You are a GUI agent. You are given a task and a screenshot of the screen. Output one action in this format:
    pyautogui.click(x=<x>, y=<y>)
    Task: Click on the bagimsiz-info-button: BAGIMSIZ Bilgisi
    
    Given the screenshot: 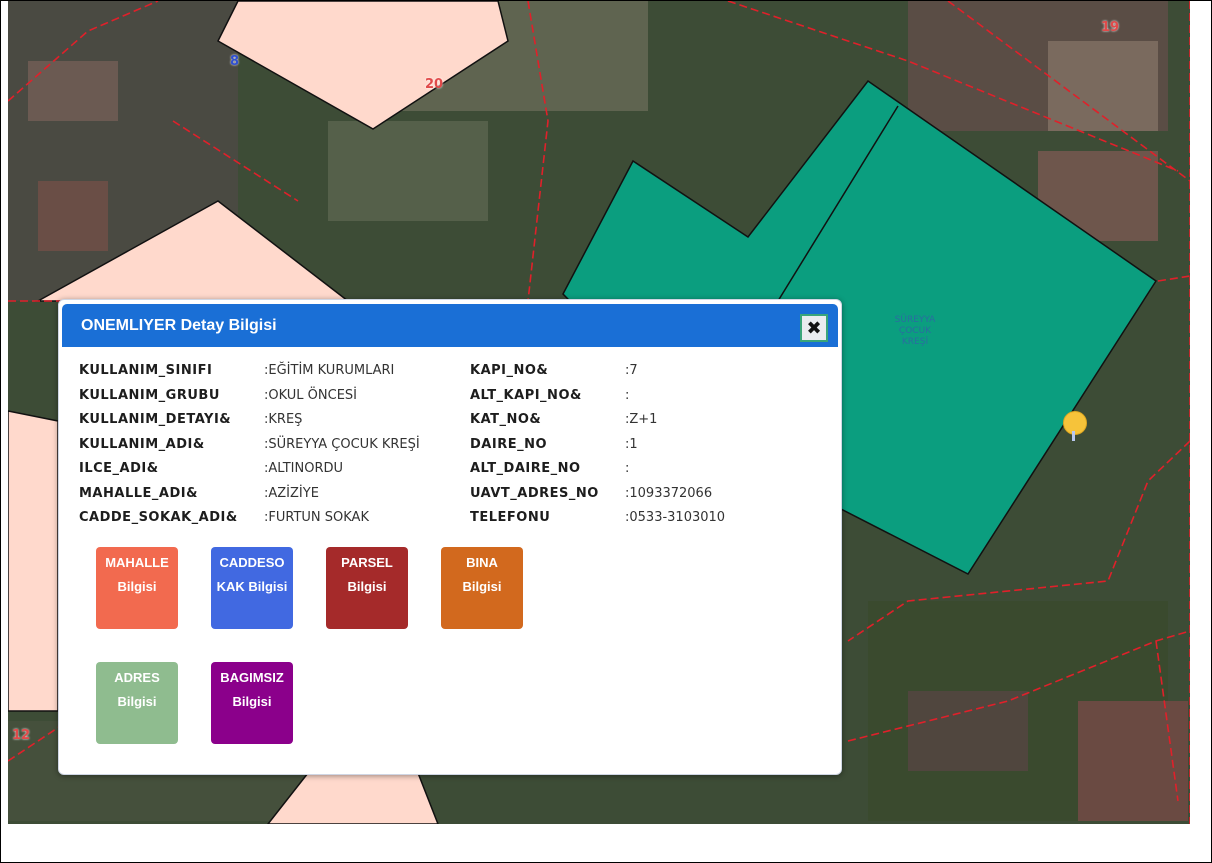 What is the action you would take?
    pyautogui.click(x=252, y=703)
    